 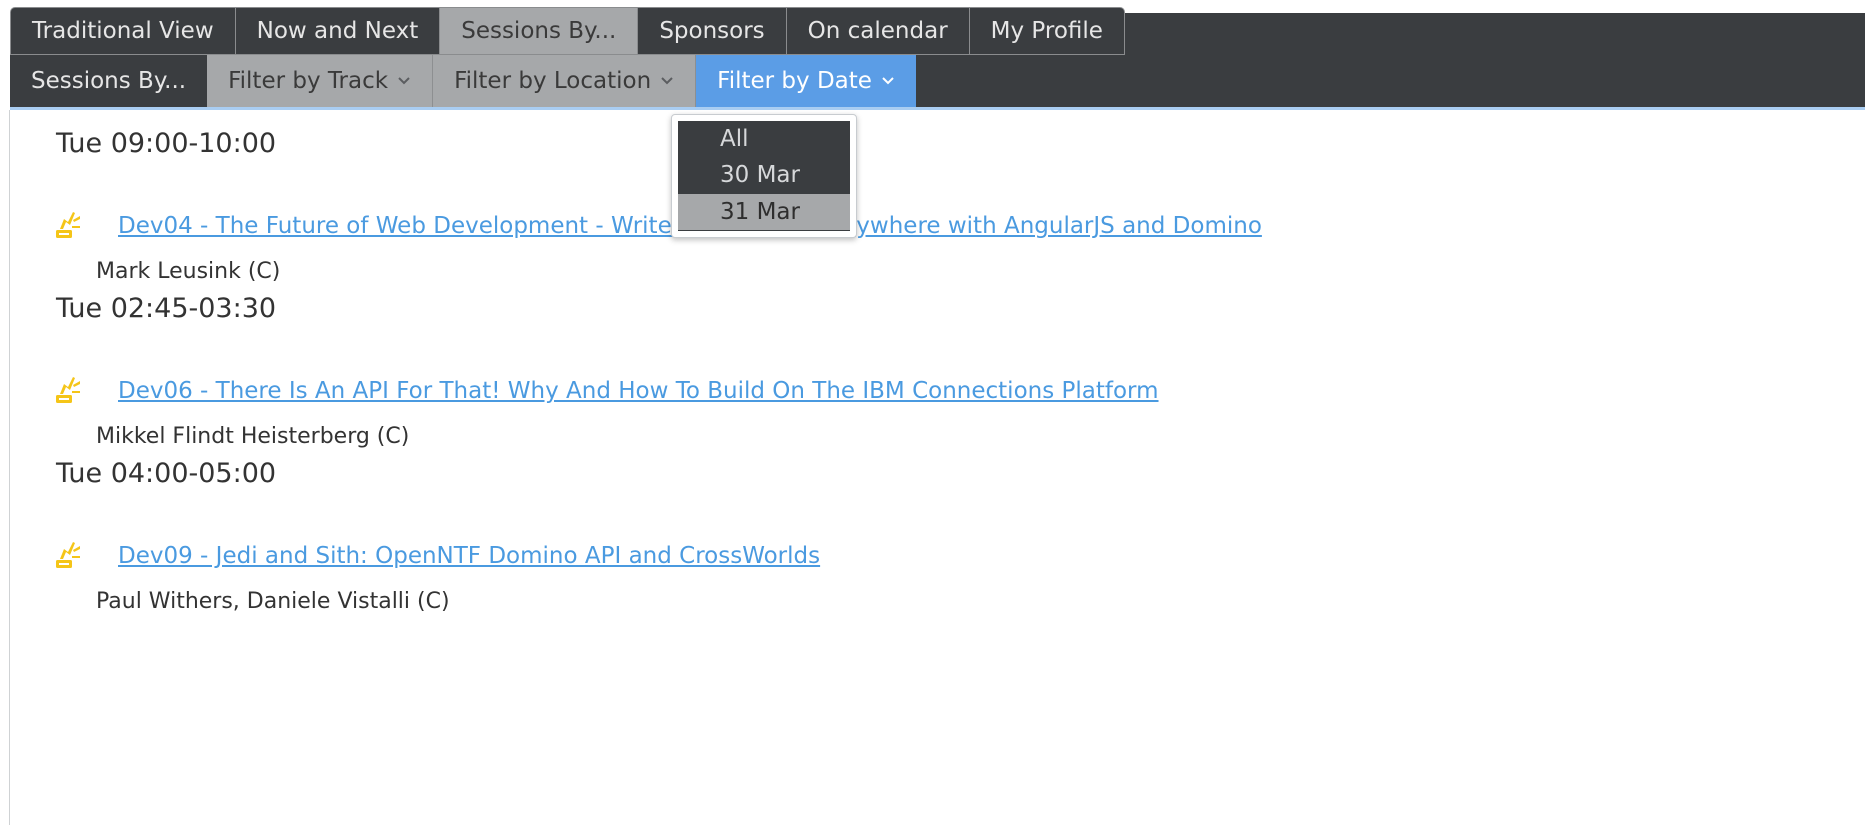 I want to click on time-slot-heading: Tue 04:00-05:00, so click(x=166, y=473).